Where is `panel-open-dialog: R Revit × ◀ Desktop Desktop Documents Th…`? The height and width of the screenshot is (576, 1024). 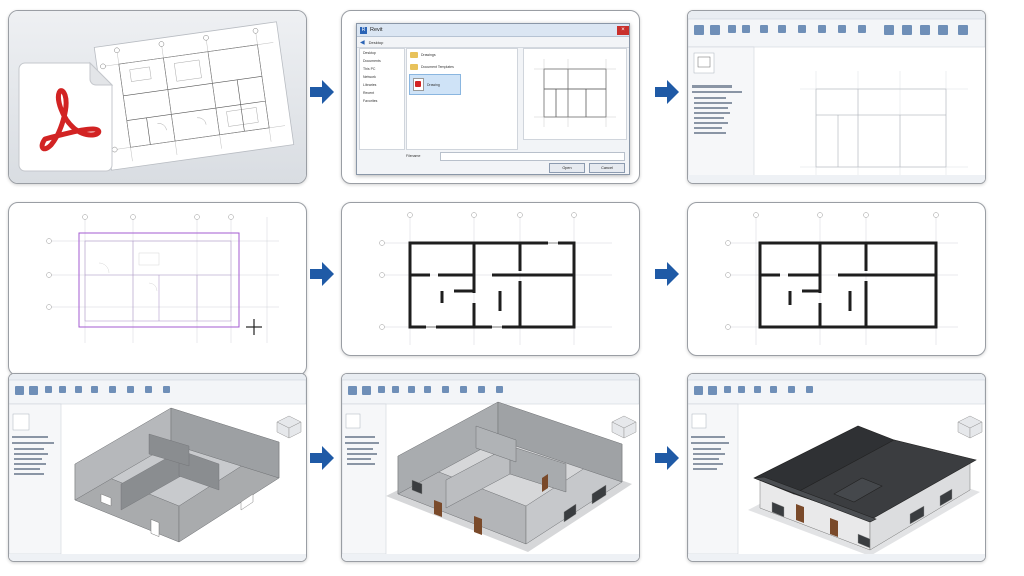
panel-open-dialog: R Revit × ◀ Desktop Desktop Documents Th… is located at coordinates (490, 97).